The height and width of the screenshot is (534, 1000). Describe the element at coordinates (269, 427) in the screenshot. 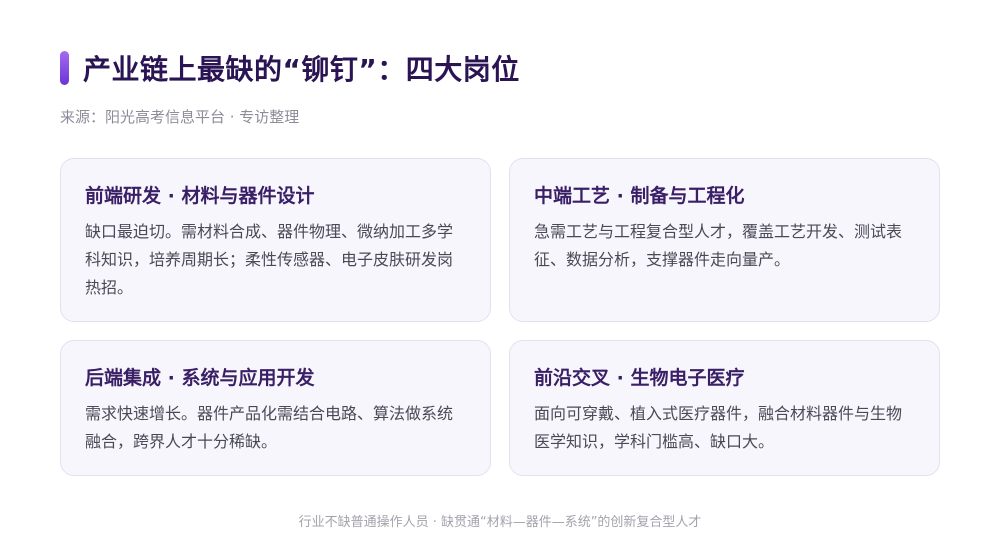

I see `card-body: 需求快速增长。器件产品化需结合电路、算法做系统融合，跨界人才十分稀缺。` at that location.